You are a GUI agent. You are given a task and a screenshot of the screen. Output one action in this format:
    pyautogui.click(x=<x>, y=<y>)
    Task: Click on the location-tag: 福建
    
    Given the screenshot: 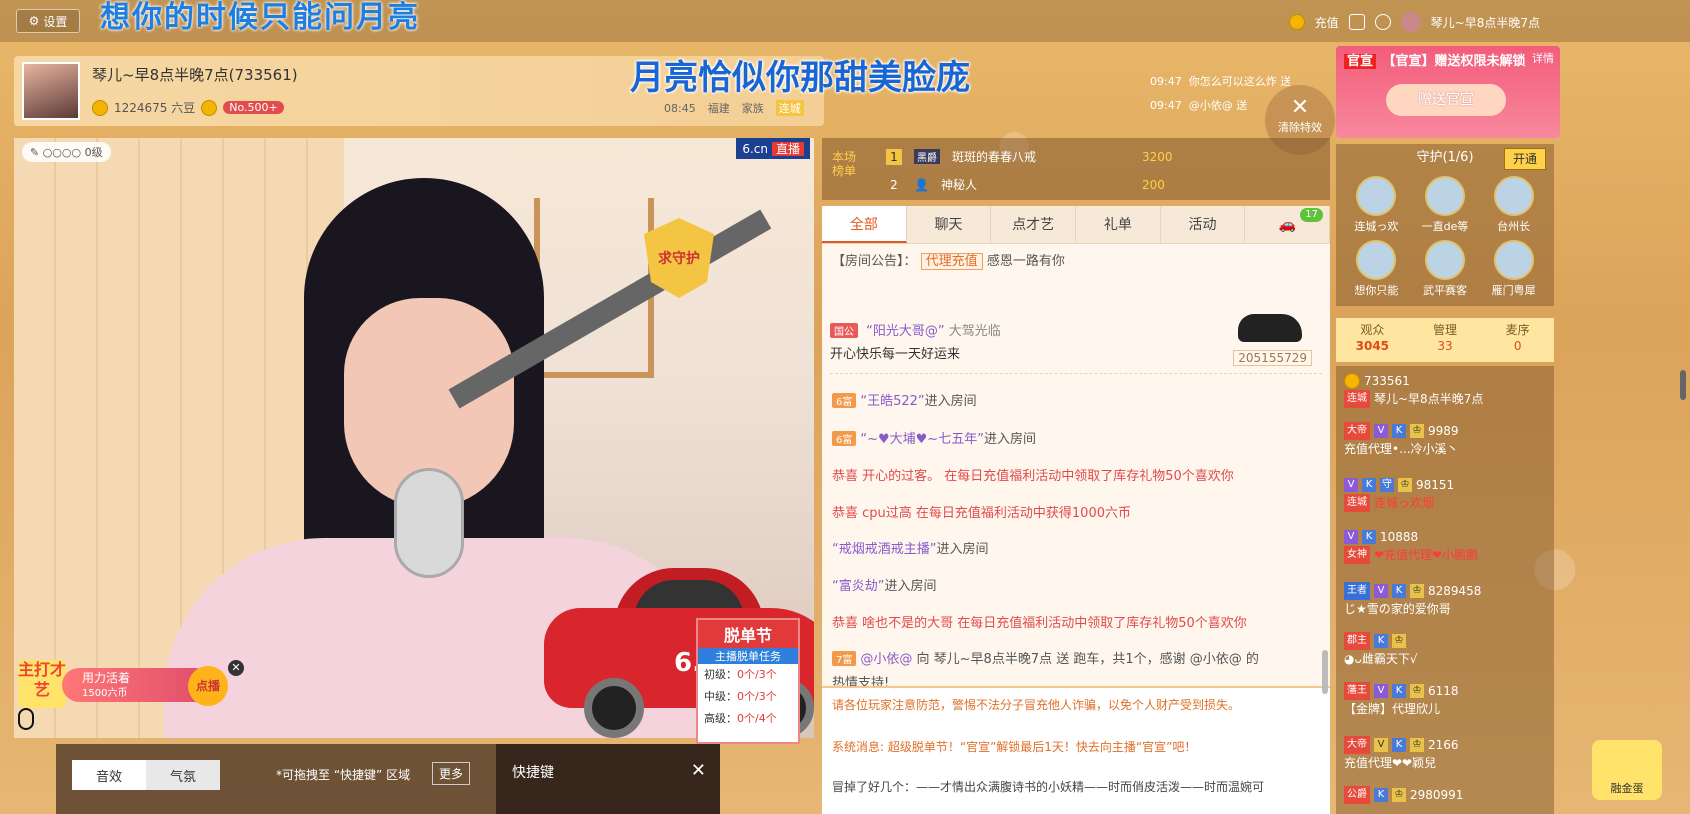 What is the action you would take?
    pyautogui.click(x=718, y=108)
    